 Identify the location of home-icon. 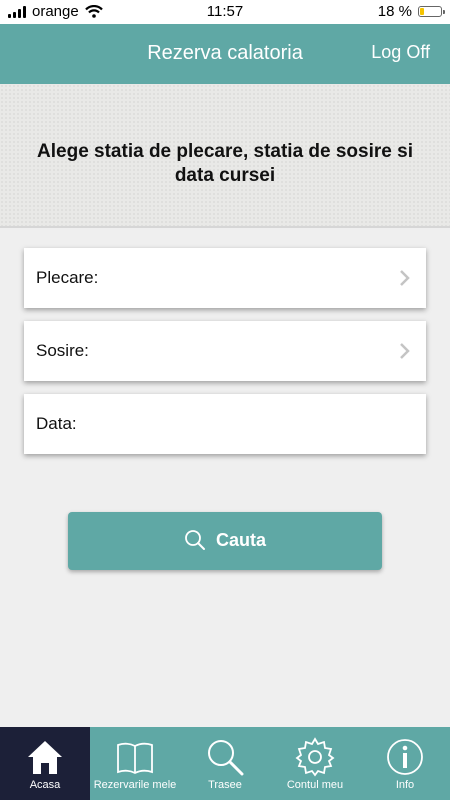
(45, 757).